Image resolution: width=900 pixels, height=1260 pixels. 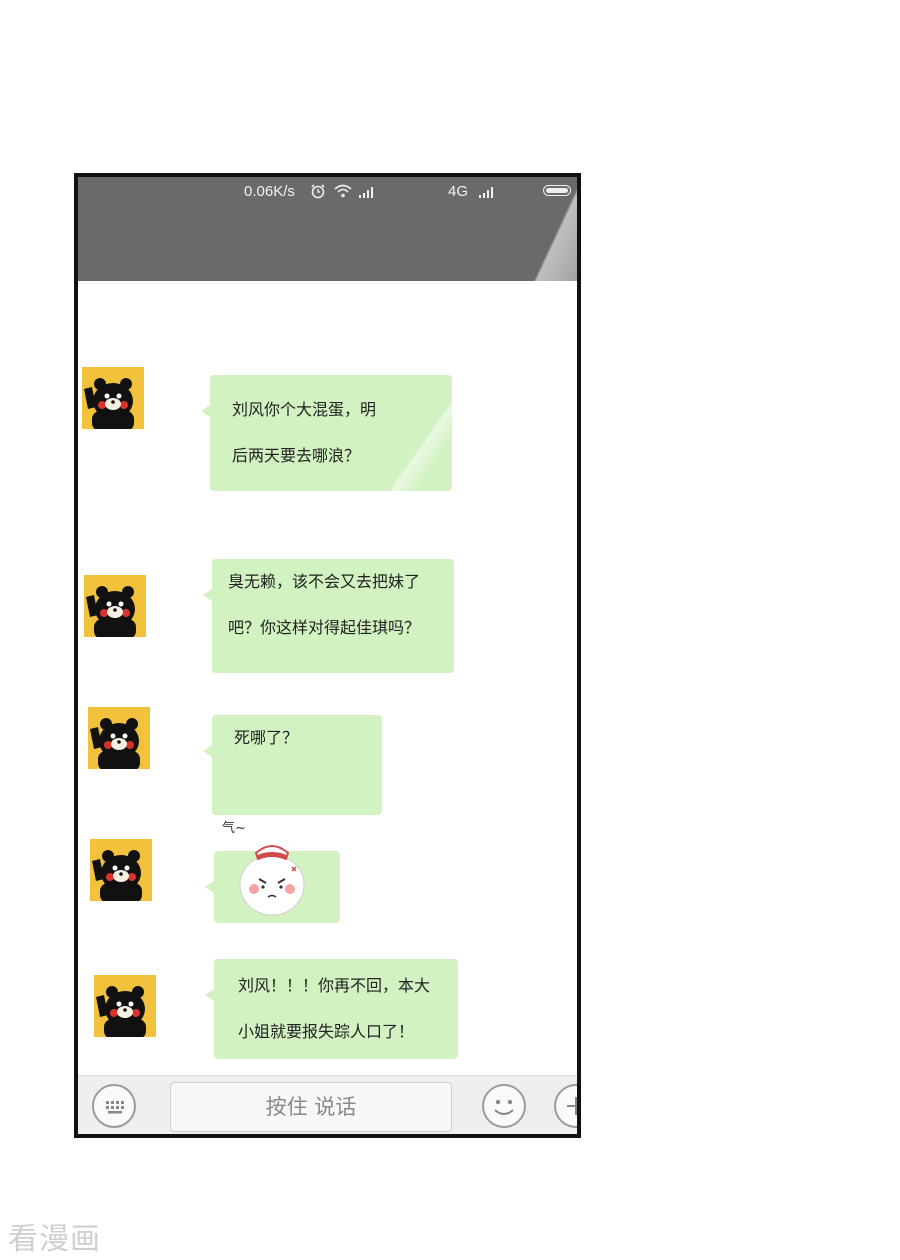 I want to click on emoji-button, so click(x=504, y=1106).